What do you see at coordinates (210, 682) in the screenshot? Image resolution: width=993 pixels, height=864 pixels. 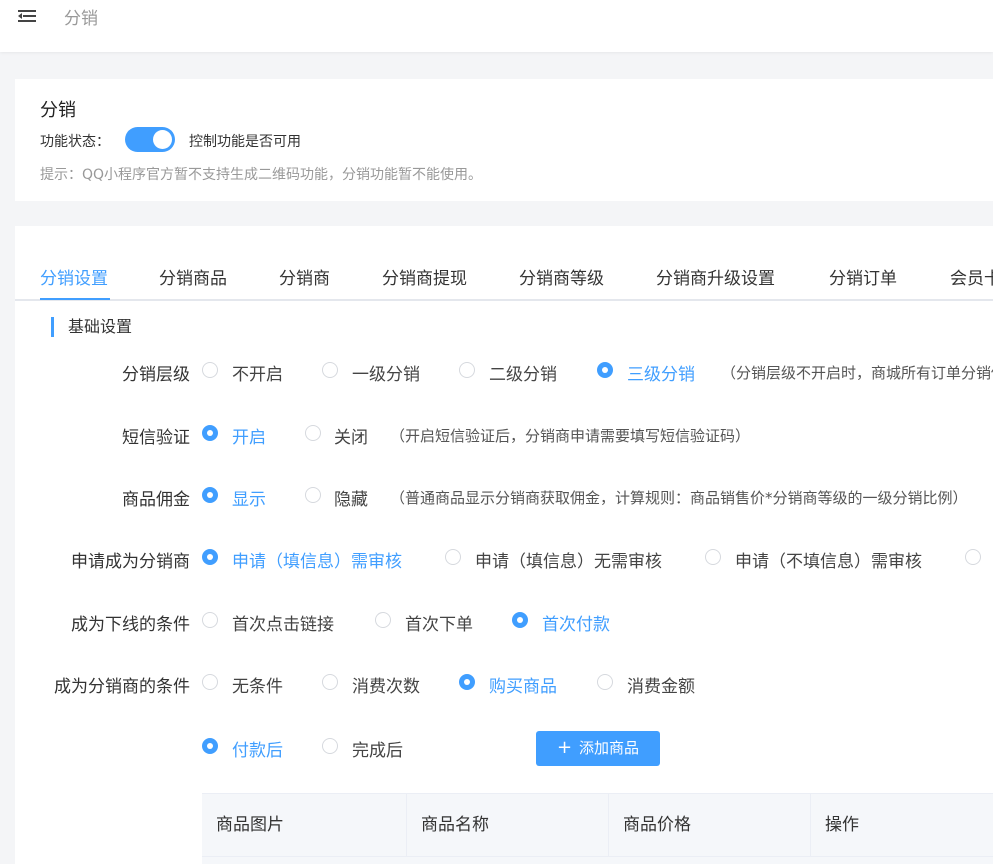 I see `become-radio-none` at bounding box center [210, 682].